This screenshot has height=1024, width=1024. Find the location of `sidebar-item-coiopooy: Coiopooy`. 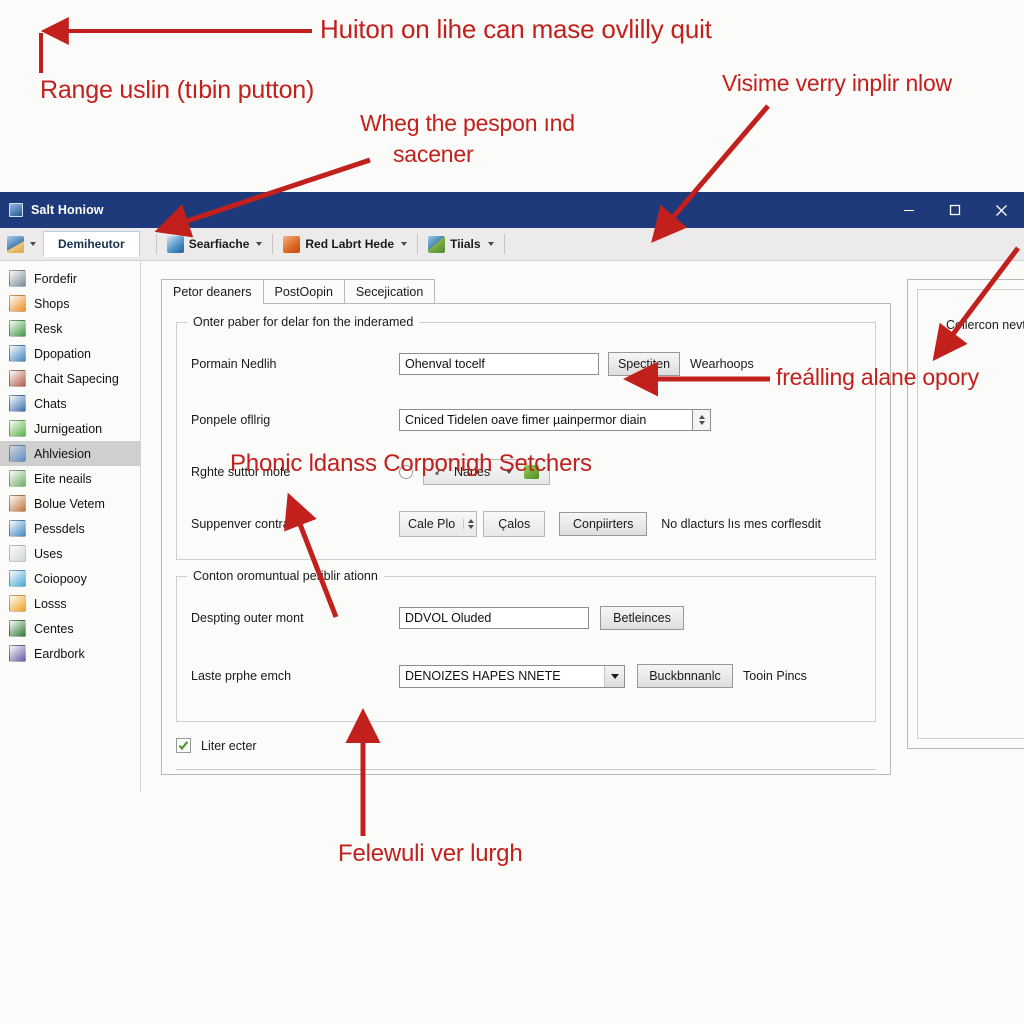

sidebar-item-coiopooy: Coiopooy is located at coordinates (70, 578).